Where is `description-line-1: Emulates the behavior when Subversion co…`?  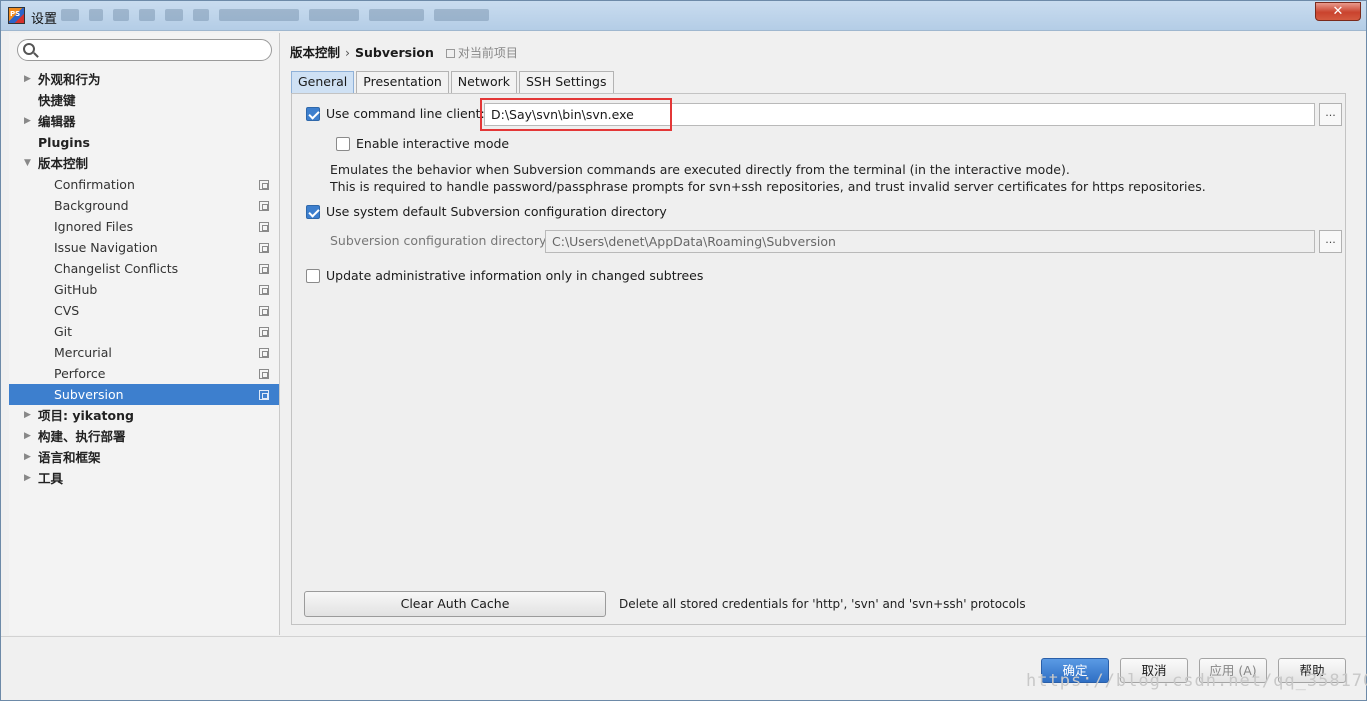 description-line-1: Emulates the behavior when Subversion co… is located at coordinates (700, 169).